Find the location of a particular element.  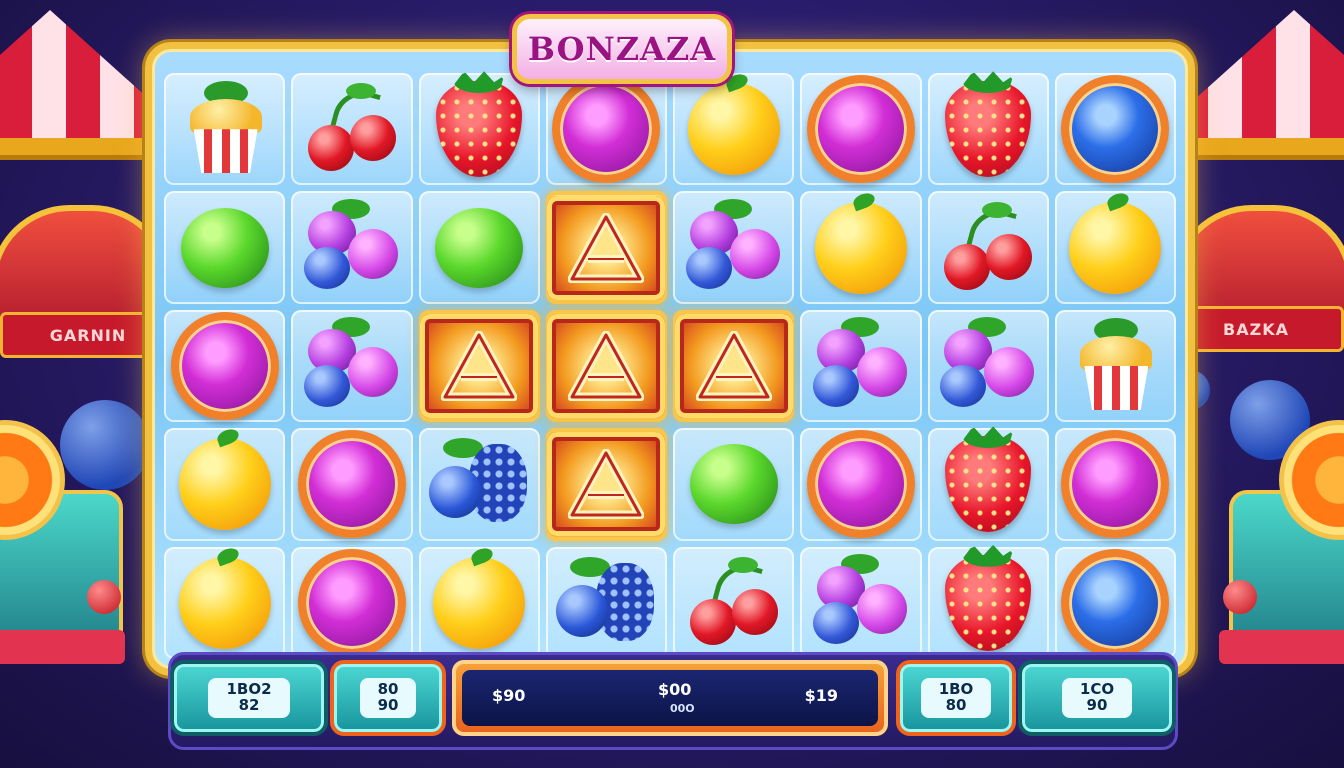

turbo-button: 1BO 80 is located at coordinates (956, 698).